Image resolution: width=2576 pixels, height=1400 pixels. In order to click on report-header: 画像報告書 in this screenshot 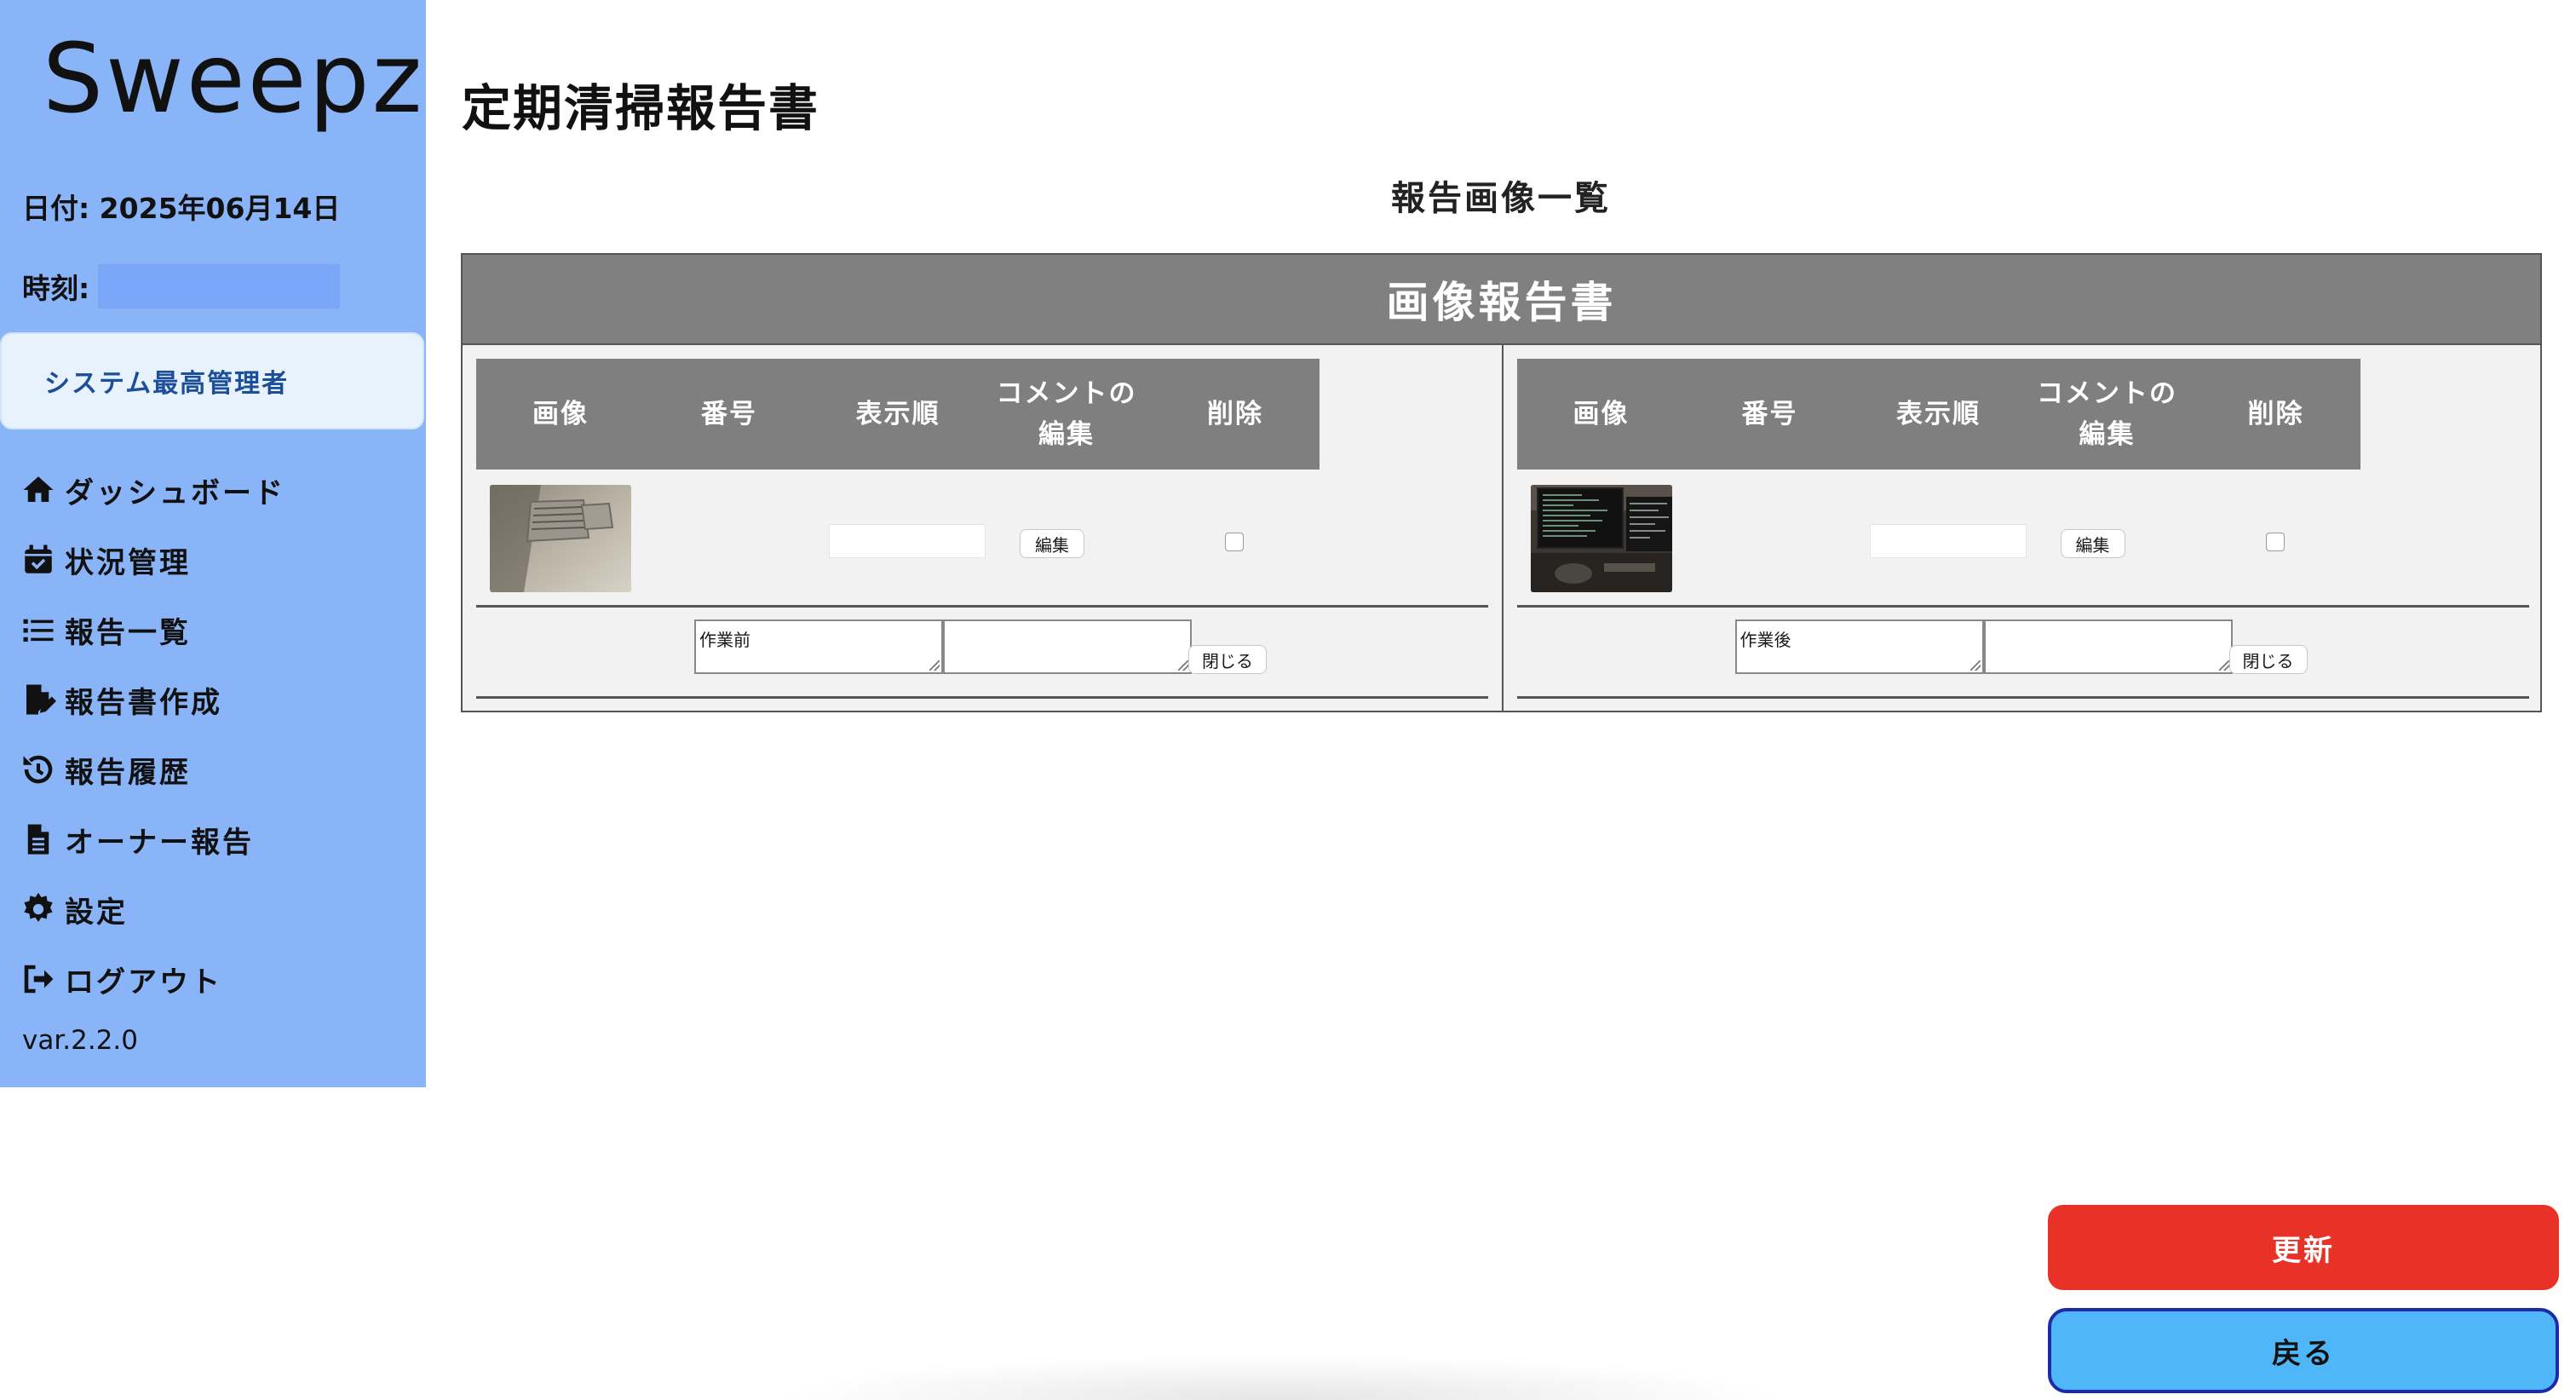, I will do `click(1501, 300)`.